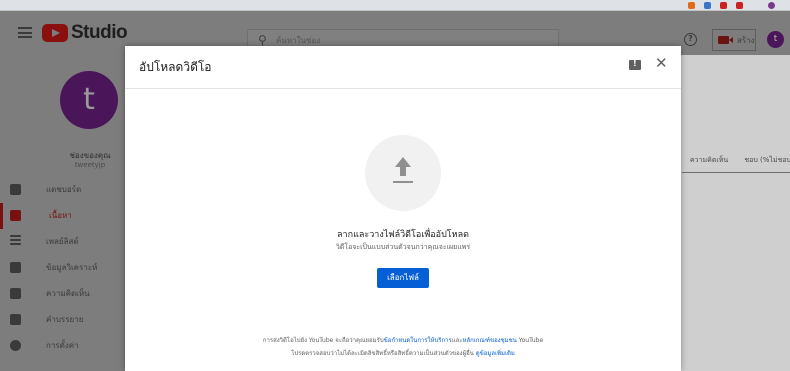 The height and width of the screenshot is (371, 790). I want to click on feedback-icon, so click(635, 64).